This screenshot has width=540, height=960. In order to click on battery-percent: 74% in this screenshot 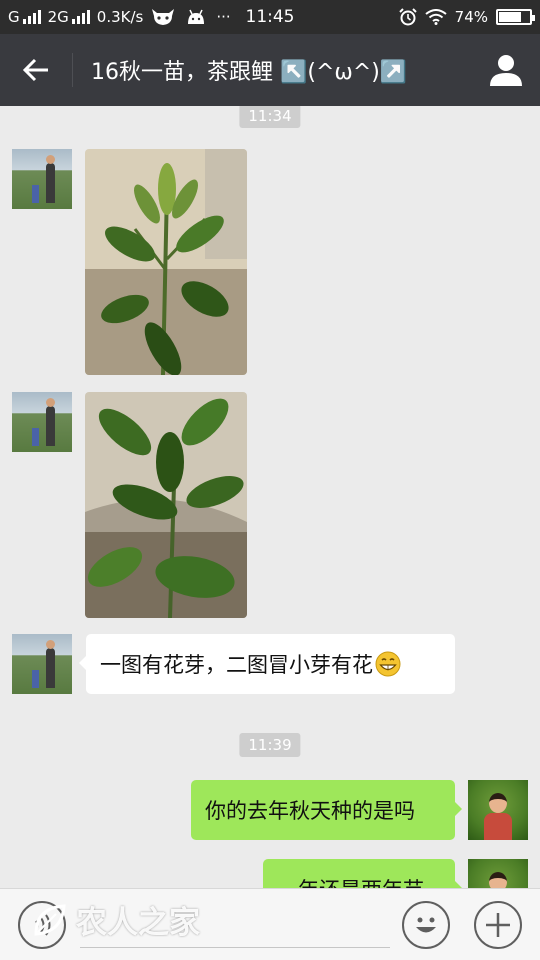, I will do `click(471, 17)`.